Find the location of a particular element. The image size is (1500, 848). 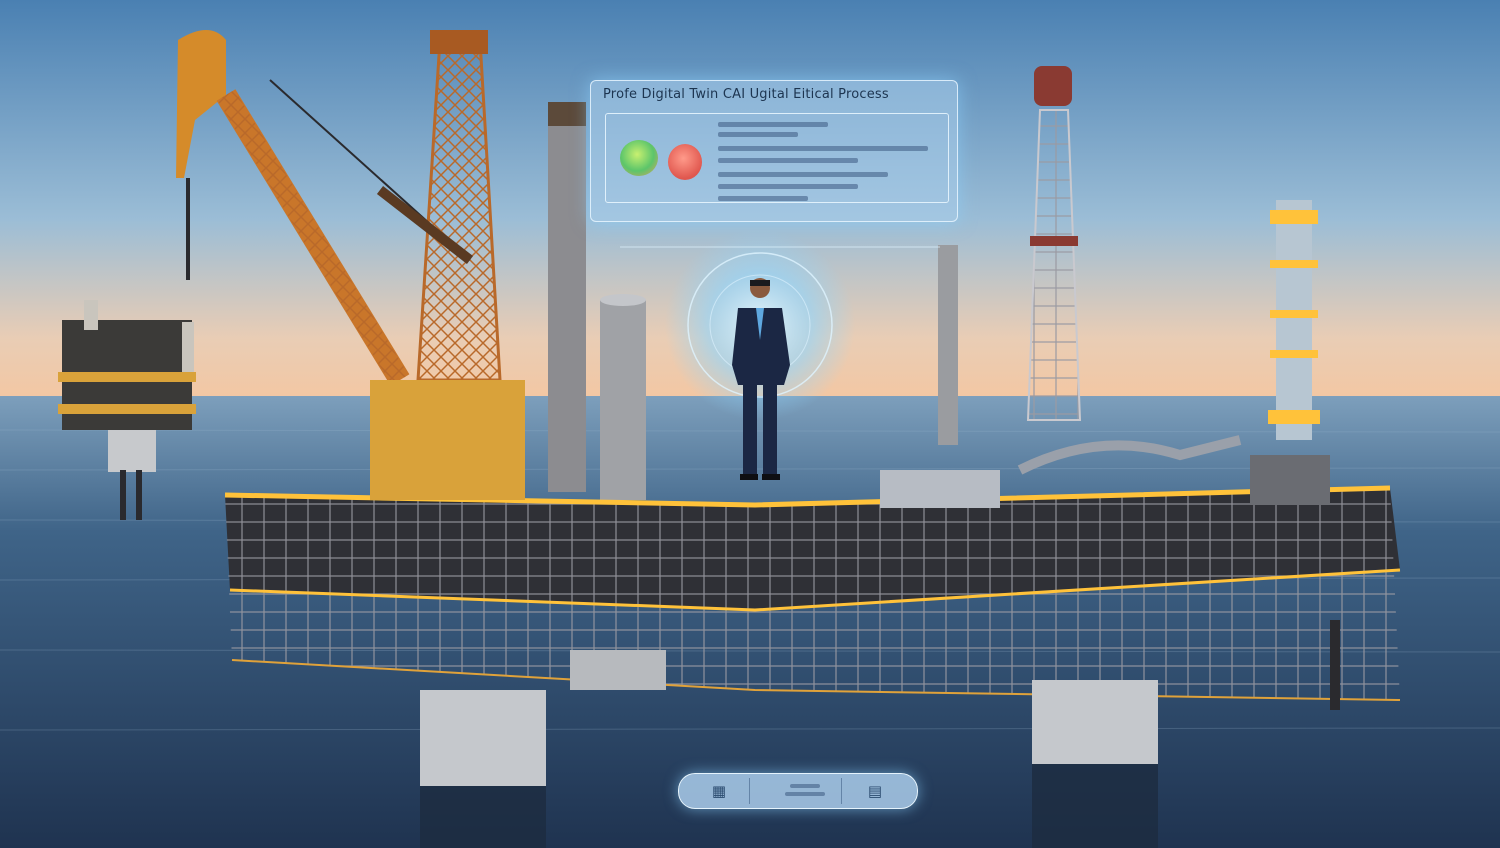

document-icon: ▤ is located at coordinates (875, 791).